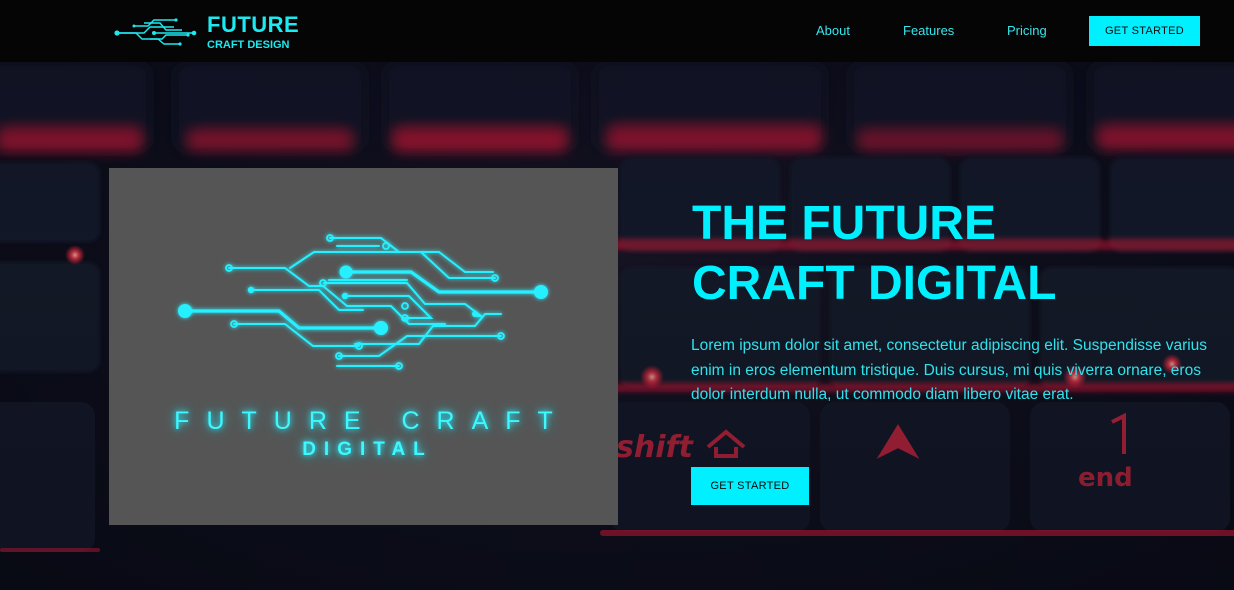  Describe the element at coordinates (253, 24) in the screenshot. I see `brand-title: FUTURE` at that location.